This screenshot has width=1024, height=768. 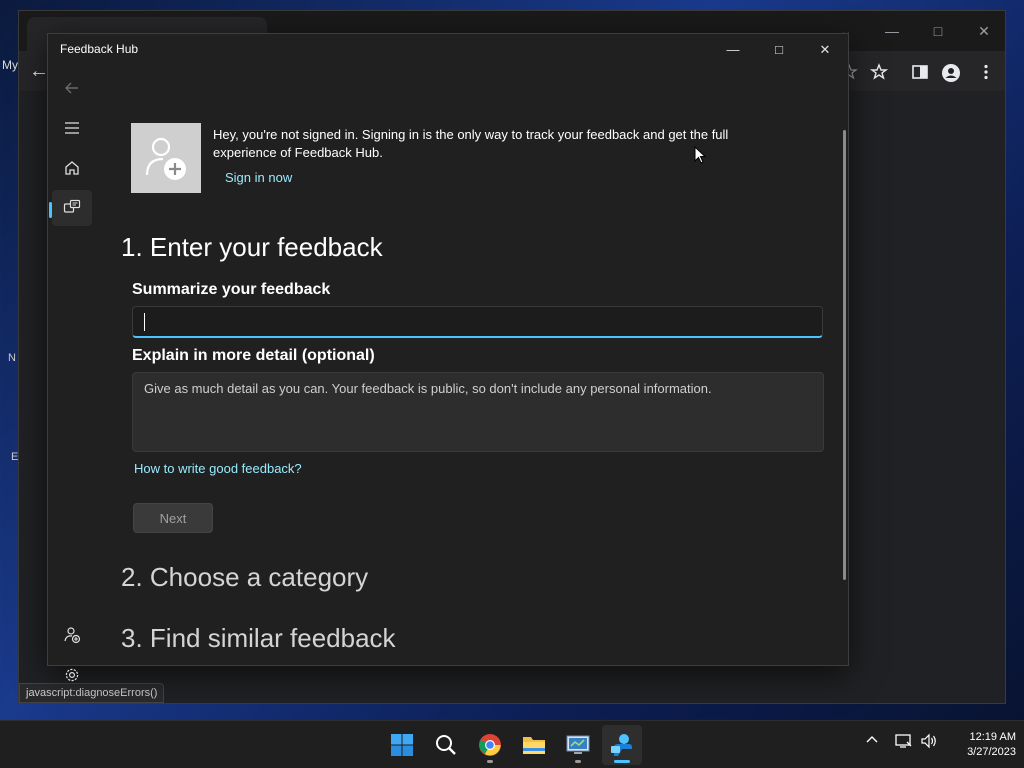 What do you see at coordinates (844, 355) in the screenshot?
I see `scrollbar` at bounding box center [844, 355].